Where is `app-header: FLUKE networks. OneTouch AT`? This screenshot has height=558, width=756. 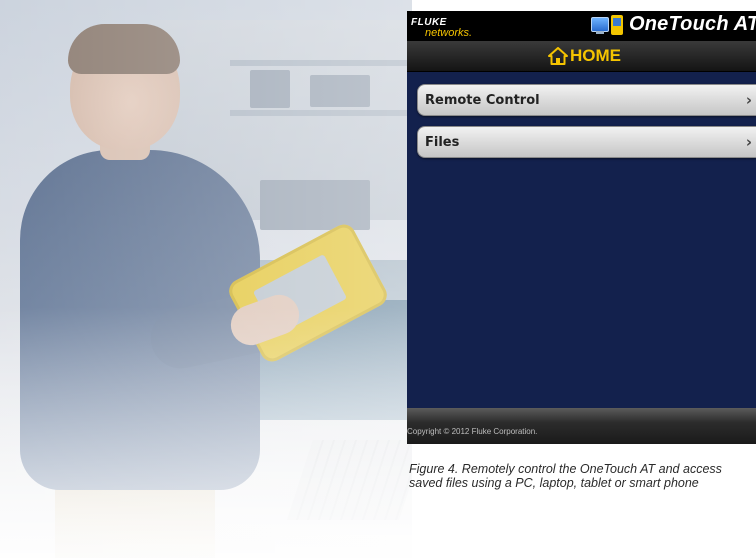
app-header: FLUKE networks. OneTouch AT is located at coordinates (581, 26).